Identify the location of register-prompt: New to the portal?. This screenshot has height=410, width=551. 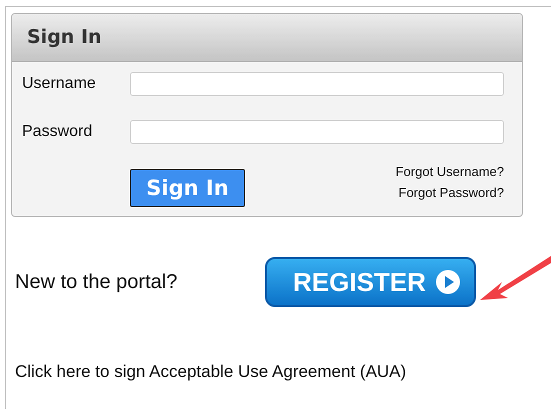
(96, 282).